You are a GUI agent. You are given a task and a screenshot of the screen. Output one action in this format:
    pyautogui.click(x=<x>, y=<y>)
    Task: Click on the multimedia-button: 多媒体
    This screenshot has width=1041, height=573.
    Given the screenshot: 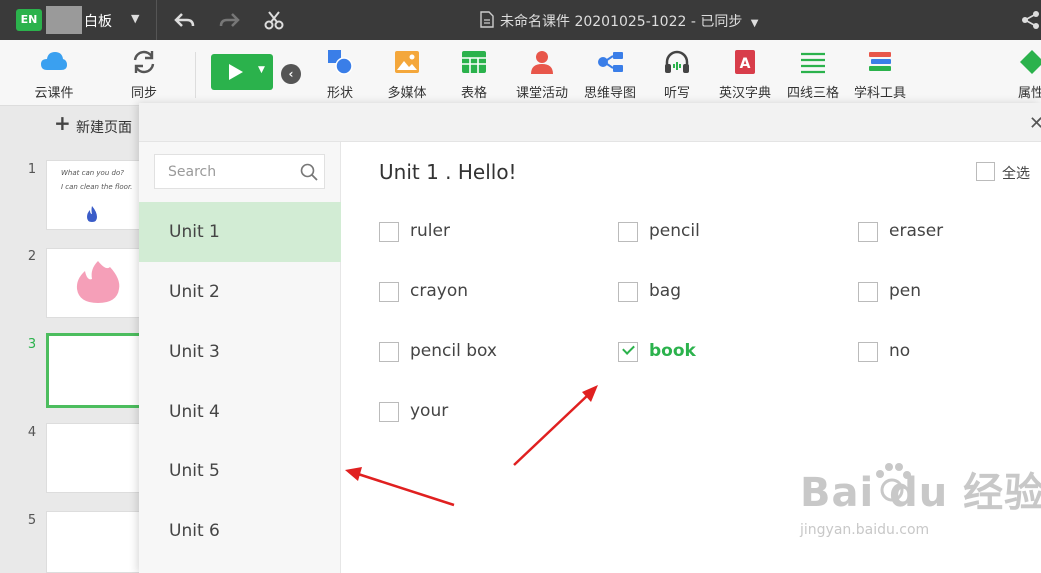 What is the action you would take?
    pyautogui.click(x=407, y=74)
    